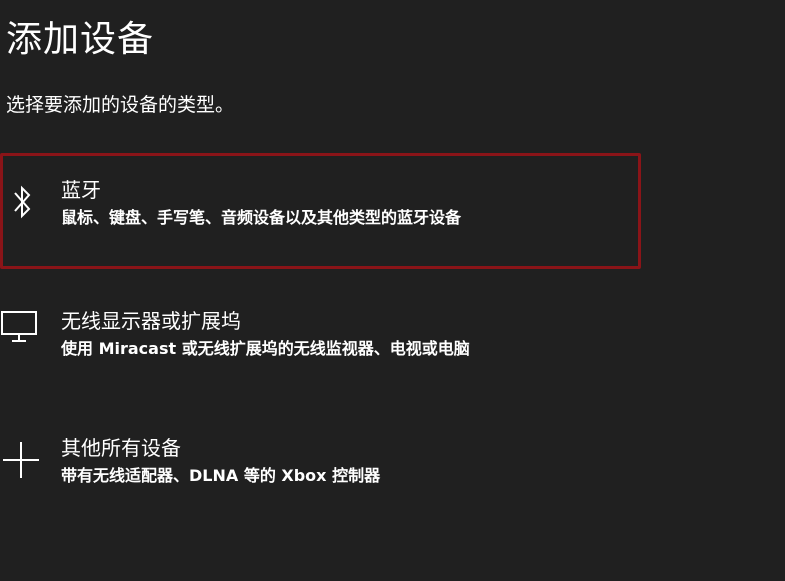  What do you see at coordinates (22, 460) in the screenshot?
I see `plus-icon` at bounding box center [22, 460].